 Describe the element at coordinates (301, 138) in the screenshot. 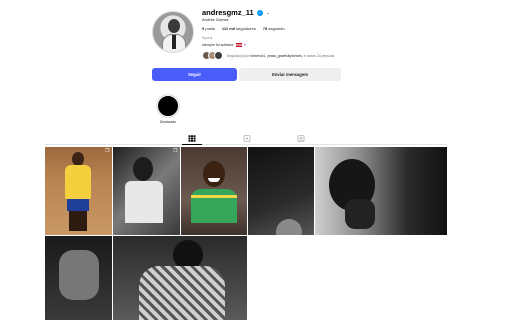

I see `tagged-icon` at that location.